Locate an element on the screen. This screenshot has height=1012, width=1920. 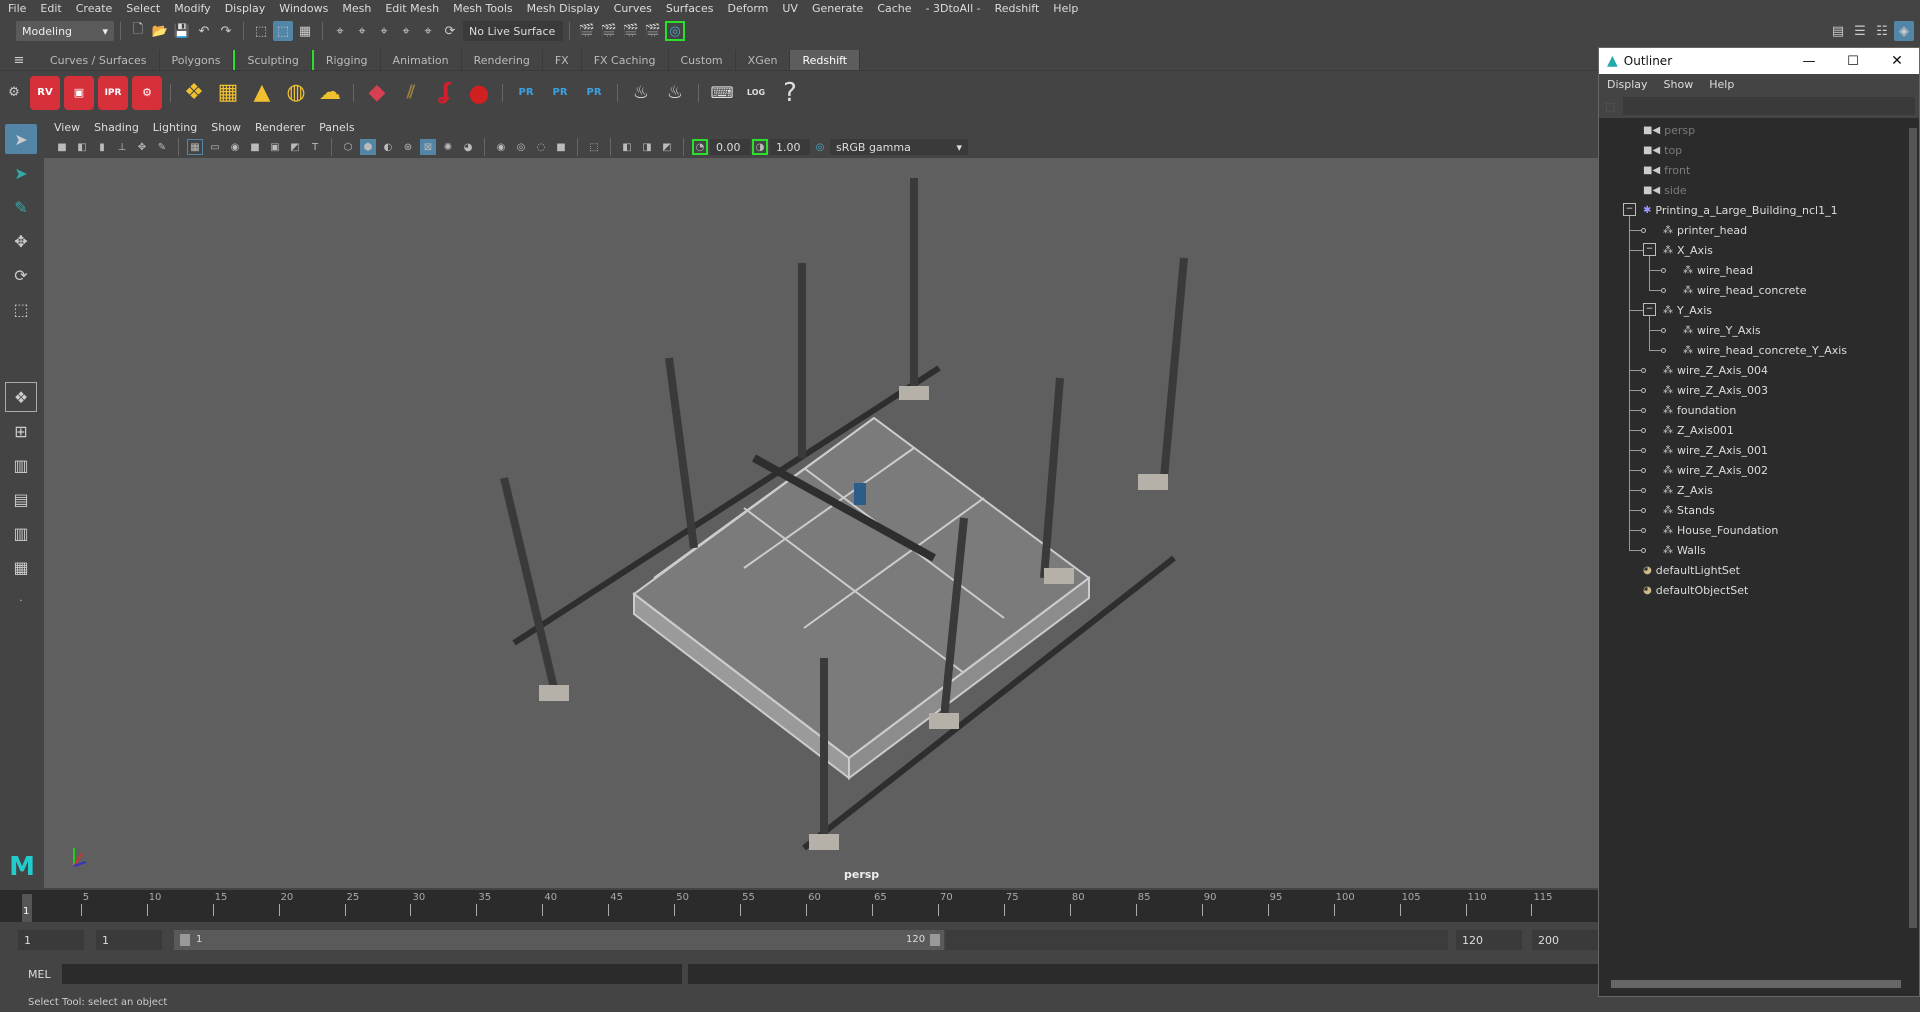
outliner-search-input is located at coordinates (1769, 106).